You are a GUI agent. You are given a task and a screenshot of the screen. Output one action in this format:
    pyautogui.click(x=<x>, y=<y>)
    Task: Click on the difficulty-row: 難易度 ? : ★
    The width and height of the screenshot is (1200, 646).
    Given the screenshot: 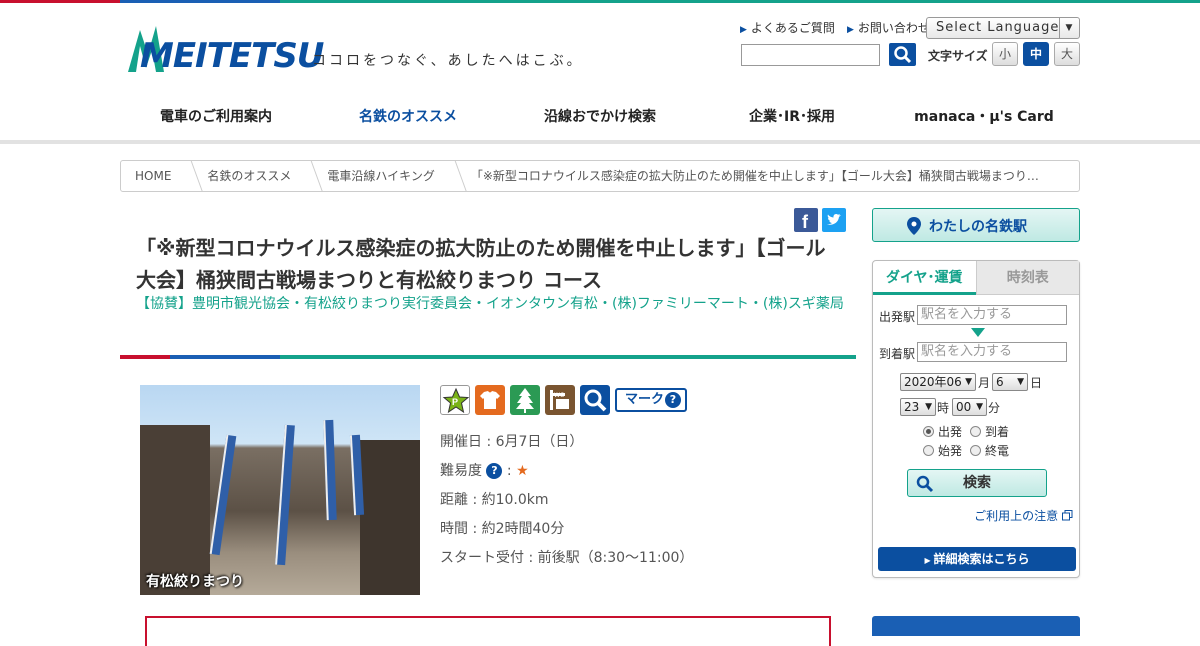 What is the action you would take?
    pyautogui.click(x=484, y=471)
    